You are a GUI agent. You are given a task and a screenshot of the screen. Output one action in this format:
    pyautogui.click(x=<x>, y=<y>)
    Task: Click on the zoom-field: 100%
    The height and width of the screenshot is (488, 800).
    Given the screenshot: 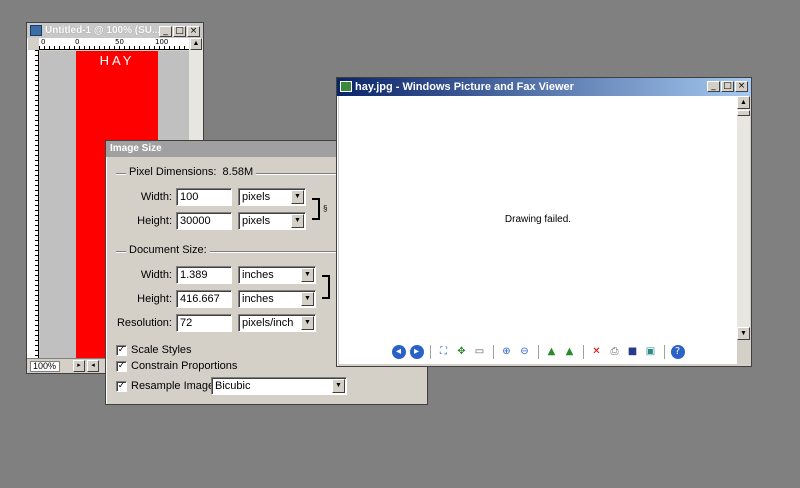 What is the action you would take?
    pyautogui.click(x=45, y=366)
    